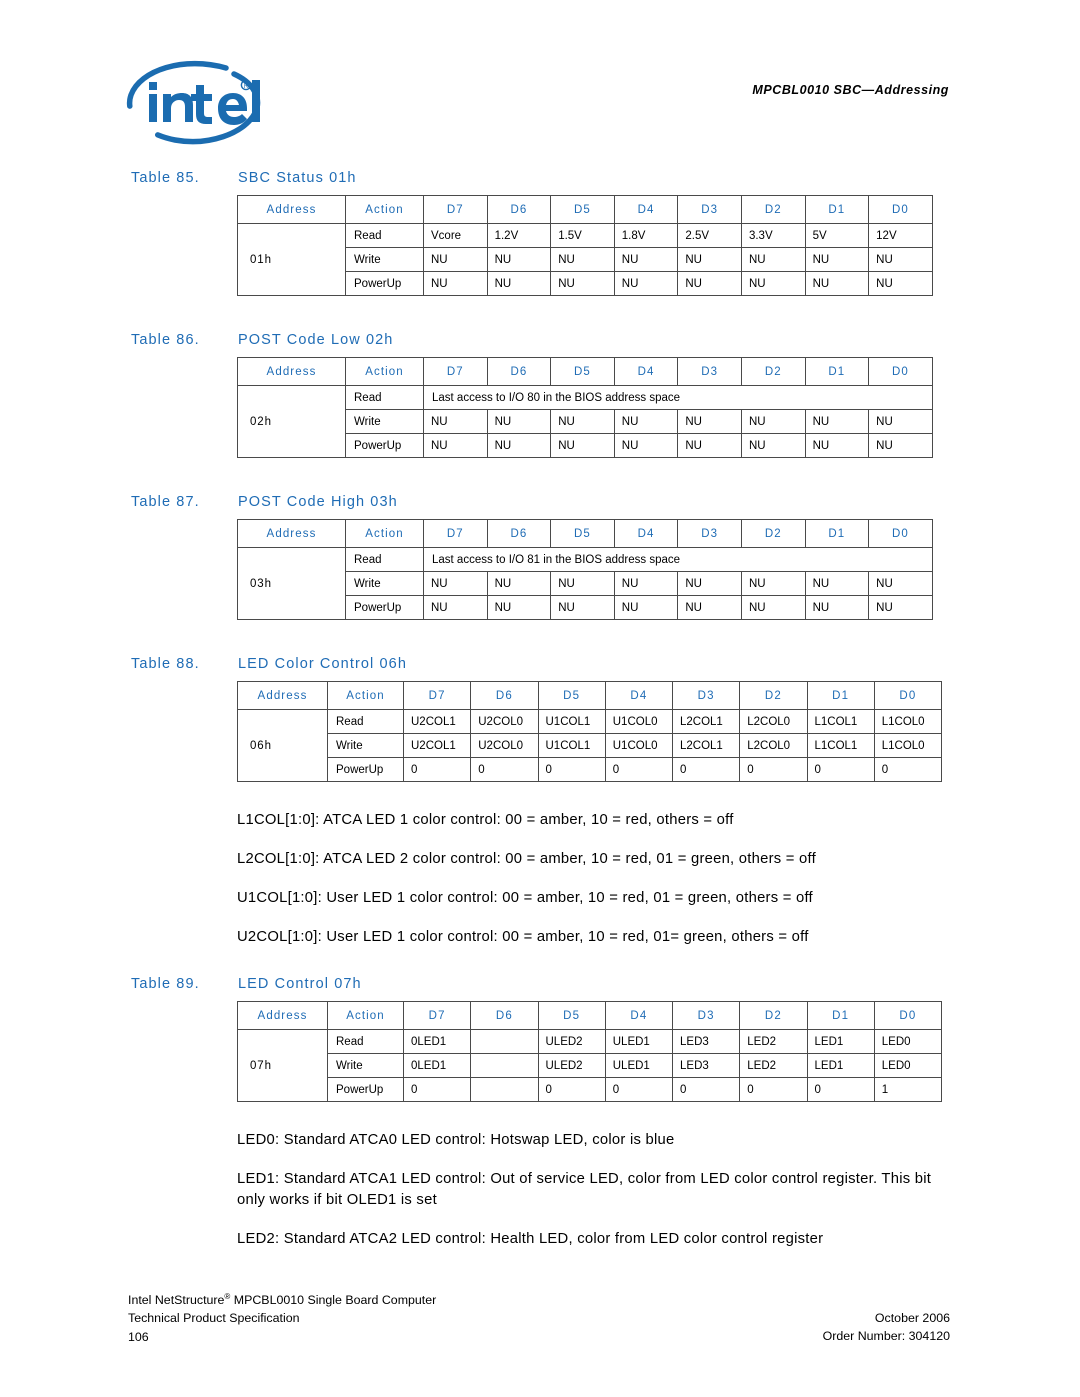 This screenshot has height=1397, width=1080. I want to click on col-header-d2: D2, so click(773, 695).